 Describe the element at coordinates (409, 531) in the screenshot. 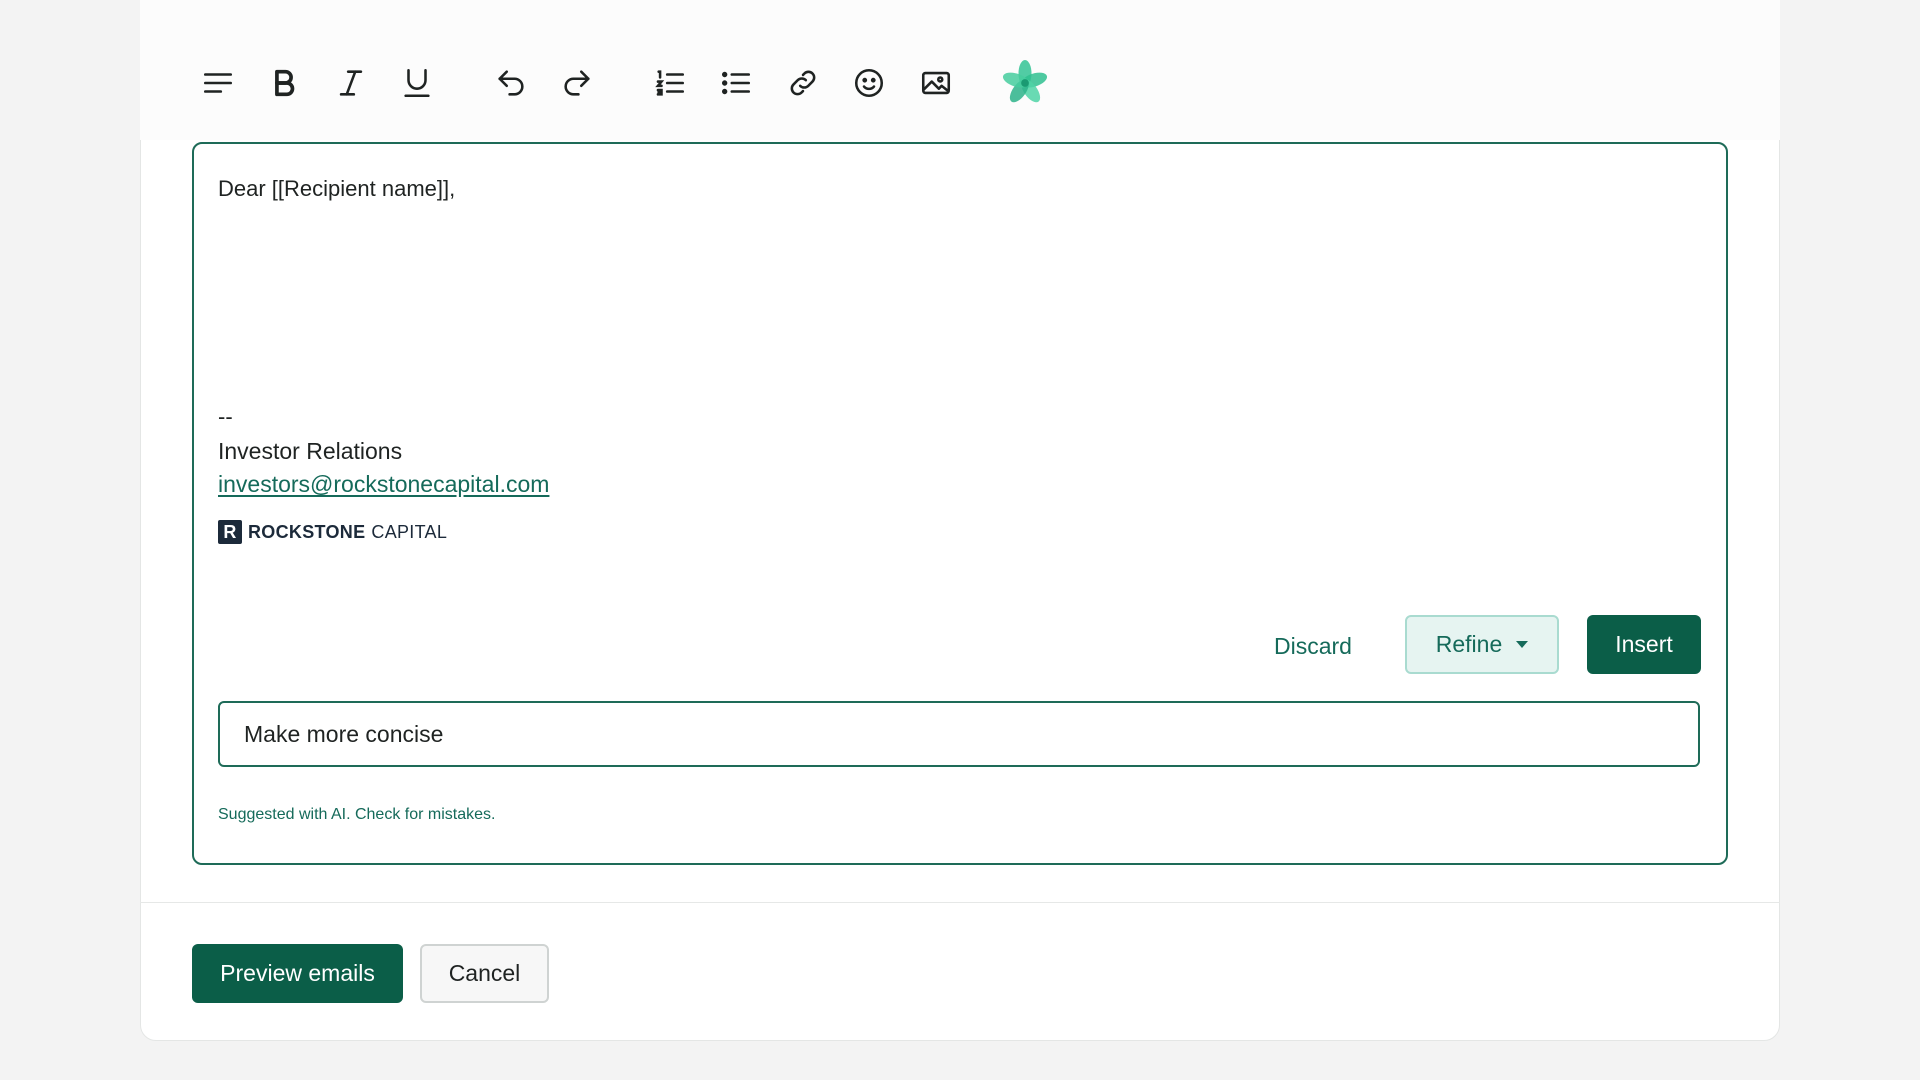

I see `logo-word-light: CAPITAL` at that location.